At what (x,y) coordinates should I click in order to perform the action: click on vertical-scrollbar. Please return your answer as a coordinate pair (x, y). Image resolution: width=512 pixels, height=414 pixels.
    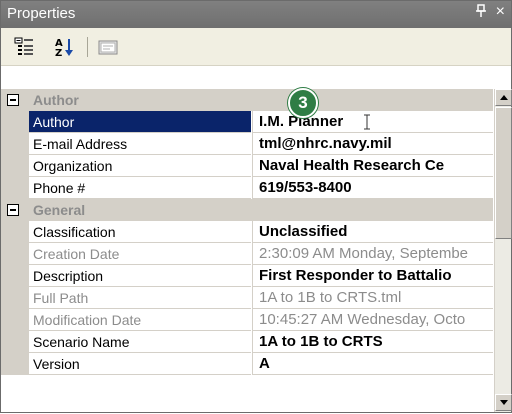
    Looking at the image, I should click on (503, 250).